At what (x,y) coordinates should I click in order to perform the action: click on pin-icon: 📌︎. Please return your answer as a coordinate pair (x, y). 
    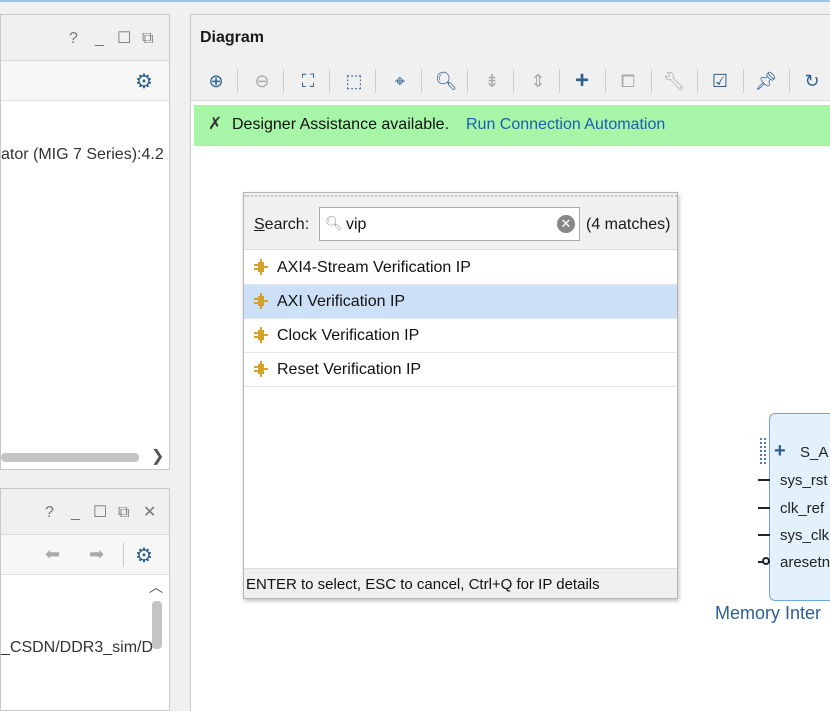
    Looking at the image, I should click on (766, 81).